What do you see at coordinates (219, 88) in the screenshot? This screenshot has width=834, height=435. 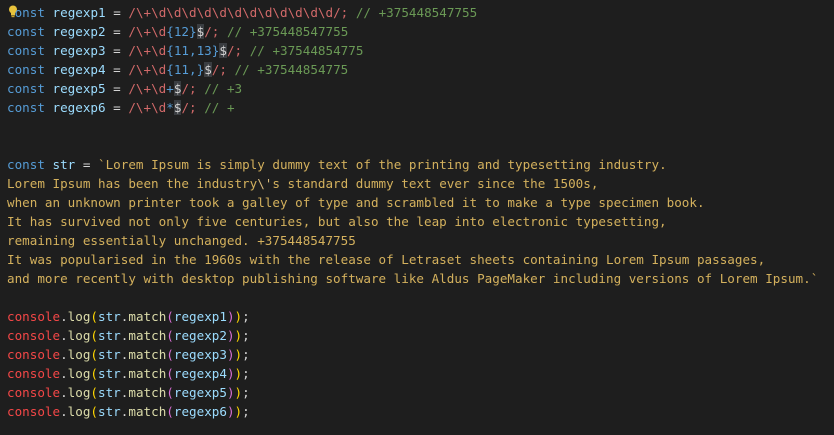 I see `comment: // +3` at bounding box center [219, 88].